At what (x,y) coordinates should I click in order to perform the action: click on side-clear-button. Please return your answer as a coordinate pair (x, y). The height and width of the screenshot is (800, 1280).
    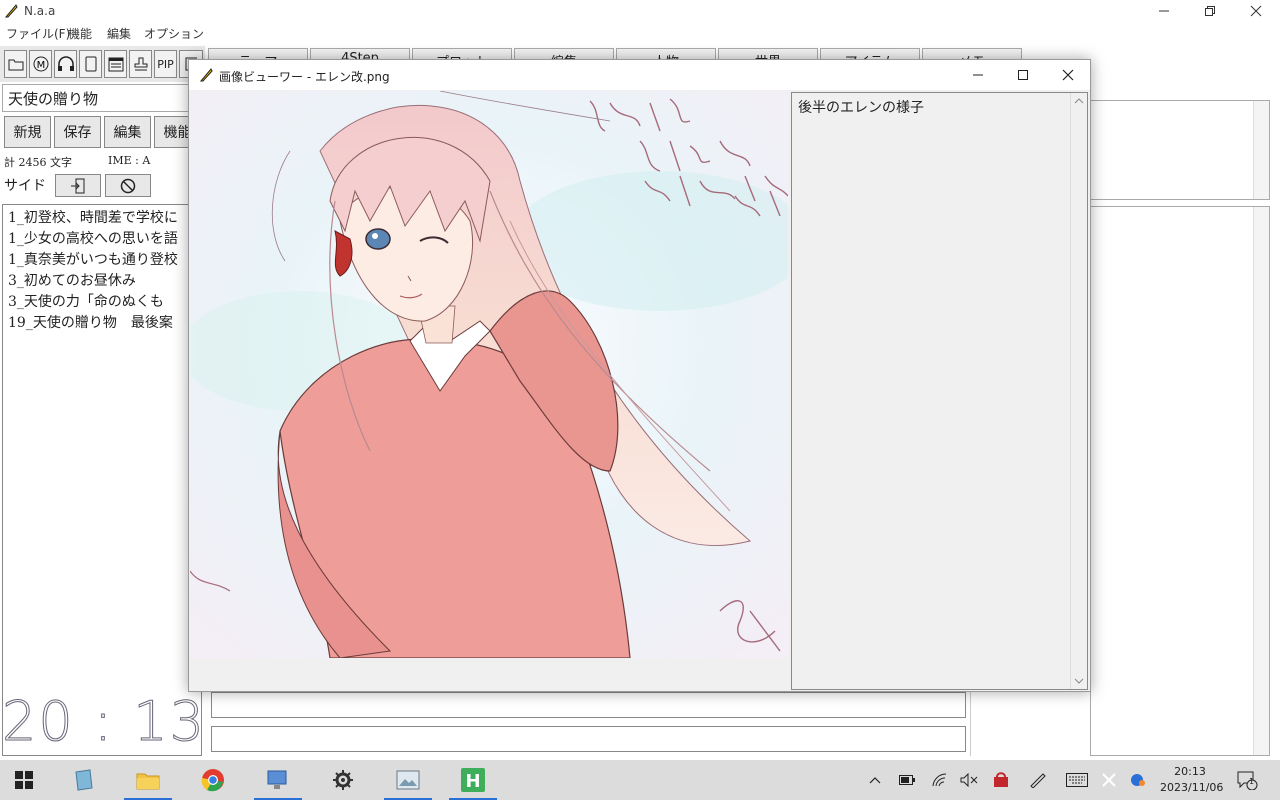
    Looking at the image, I should click on (128, 185).